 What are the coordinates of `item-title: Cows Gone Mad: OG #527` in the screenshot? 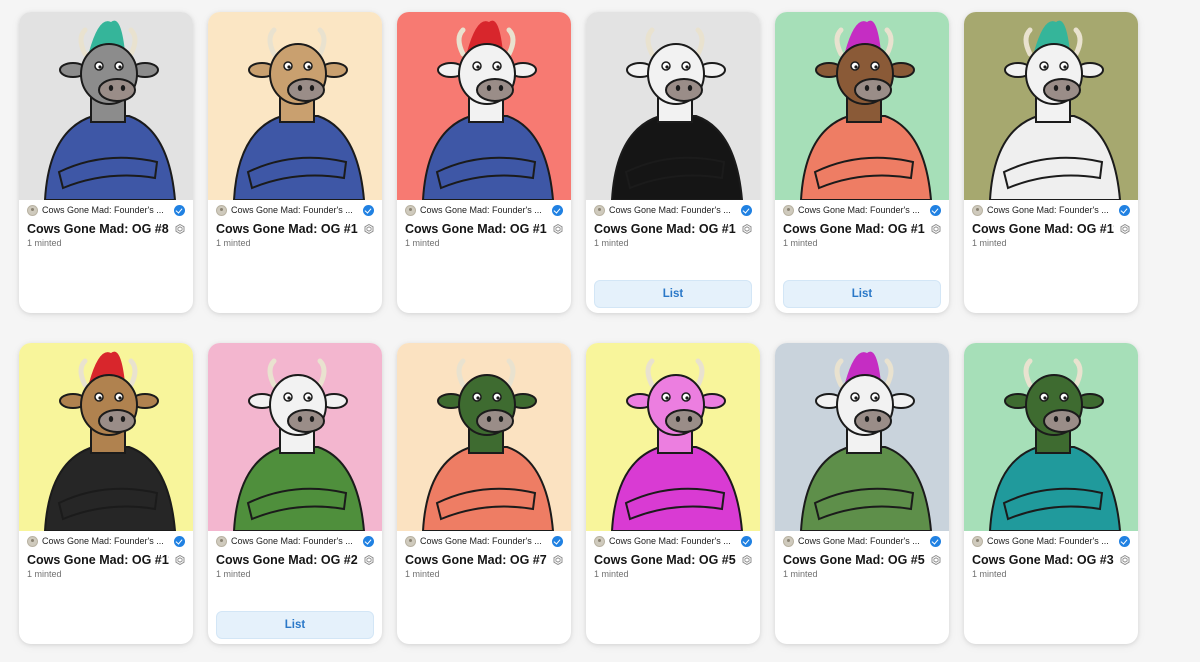 It's located at (854, 560).